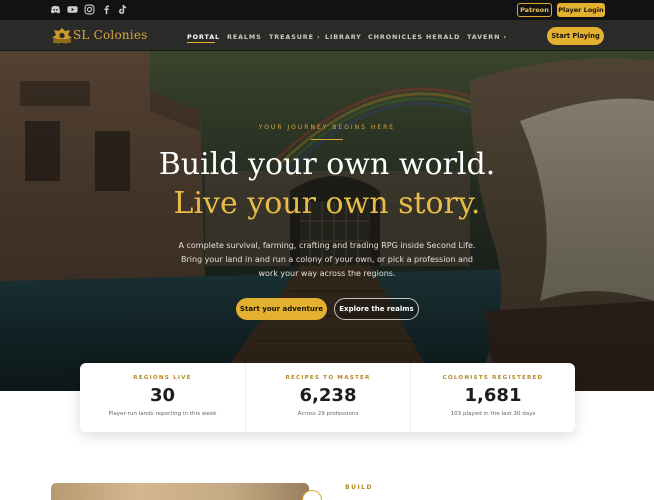 The image size is (654, 500). I want to click on nav-item-herald: HERALD, so click(443, 37).